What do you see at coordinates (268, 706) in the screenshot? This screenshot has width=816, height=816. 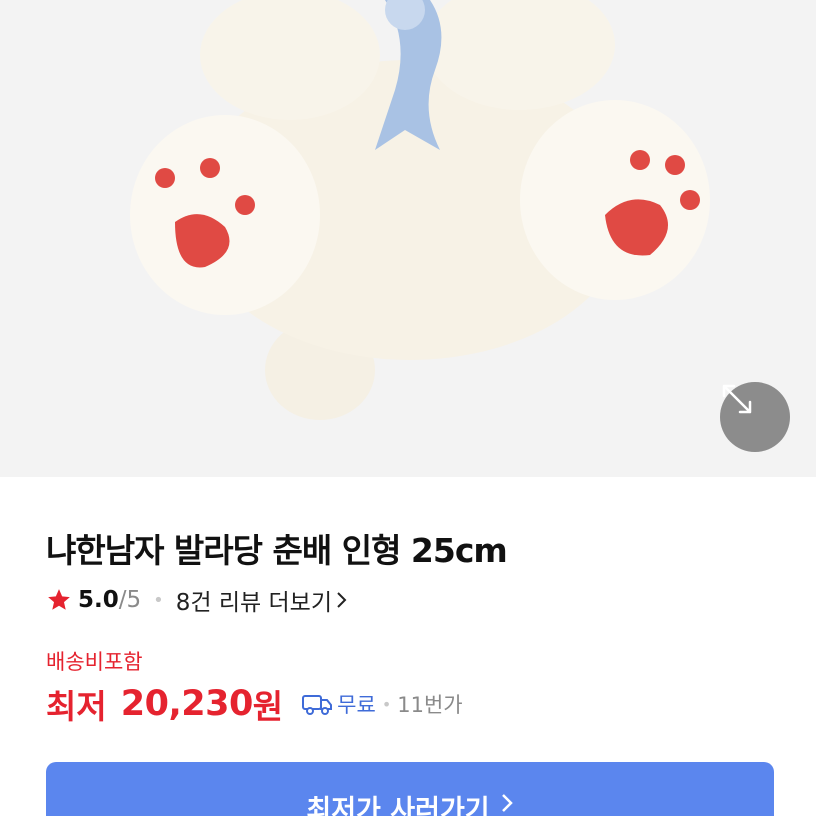 I see `price-unit: 원` at bounding box center [268, 706].